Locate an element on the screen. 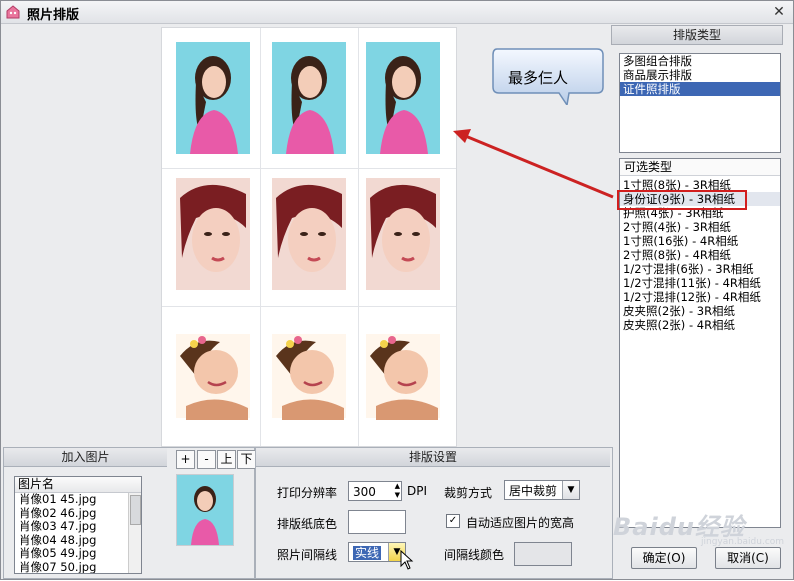 This screenshot has width=794, height=581. crop-value: 居中裁剪 is located at coordinates (533, 491).